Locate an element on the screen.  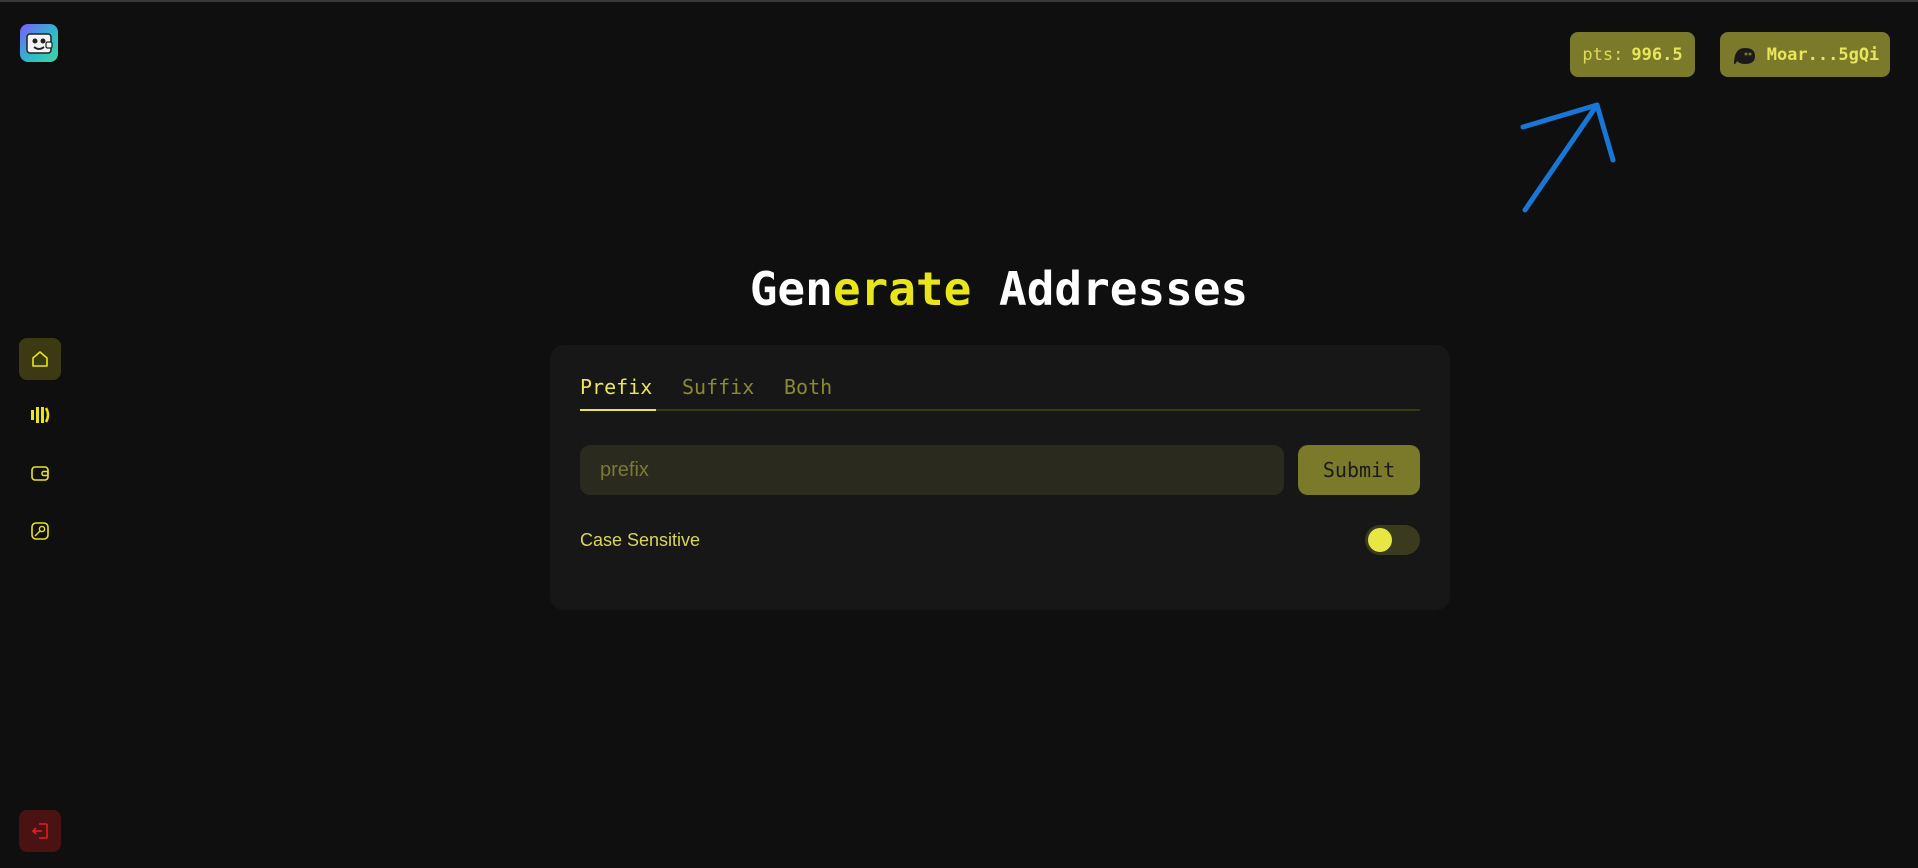
wallet-button: Moar...5gQi is located at coordinates (1805, 54).